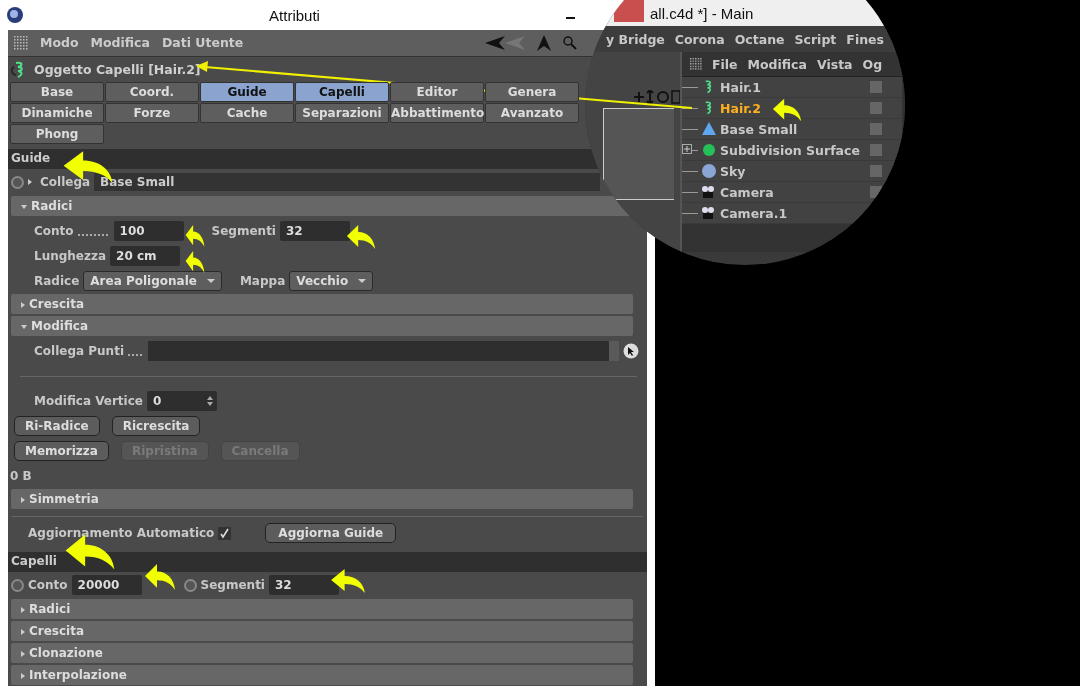 This screenshot has height=686, width=1080. Describe the element at coordinates (532, 92) in the screenshot. I see `tab: Genera` at that location.